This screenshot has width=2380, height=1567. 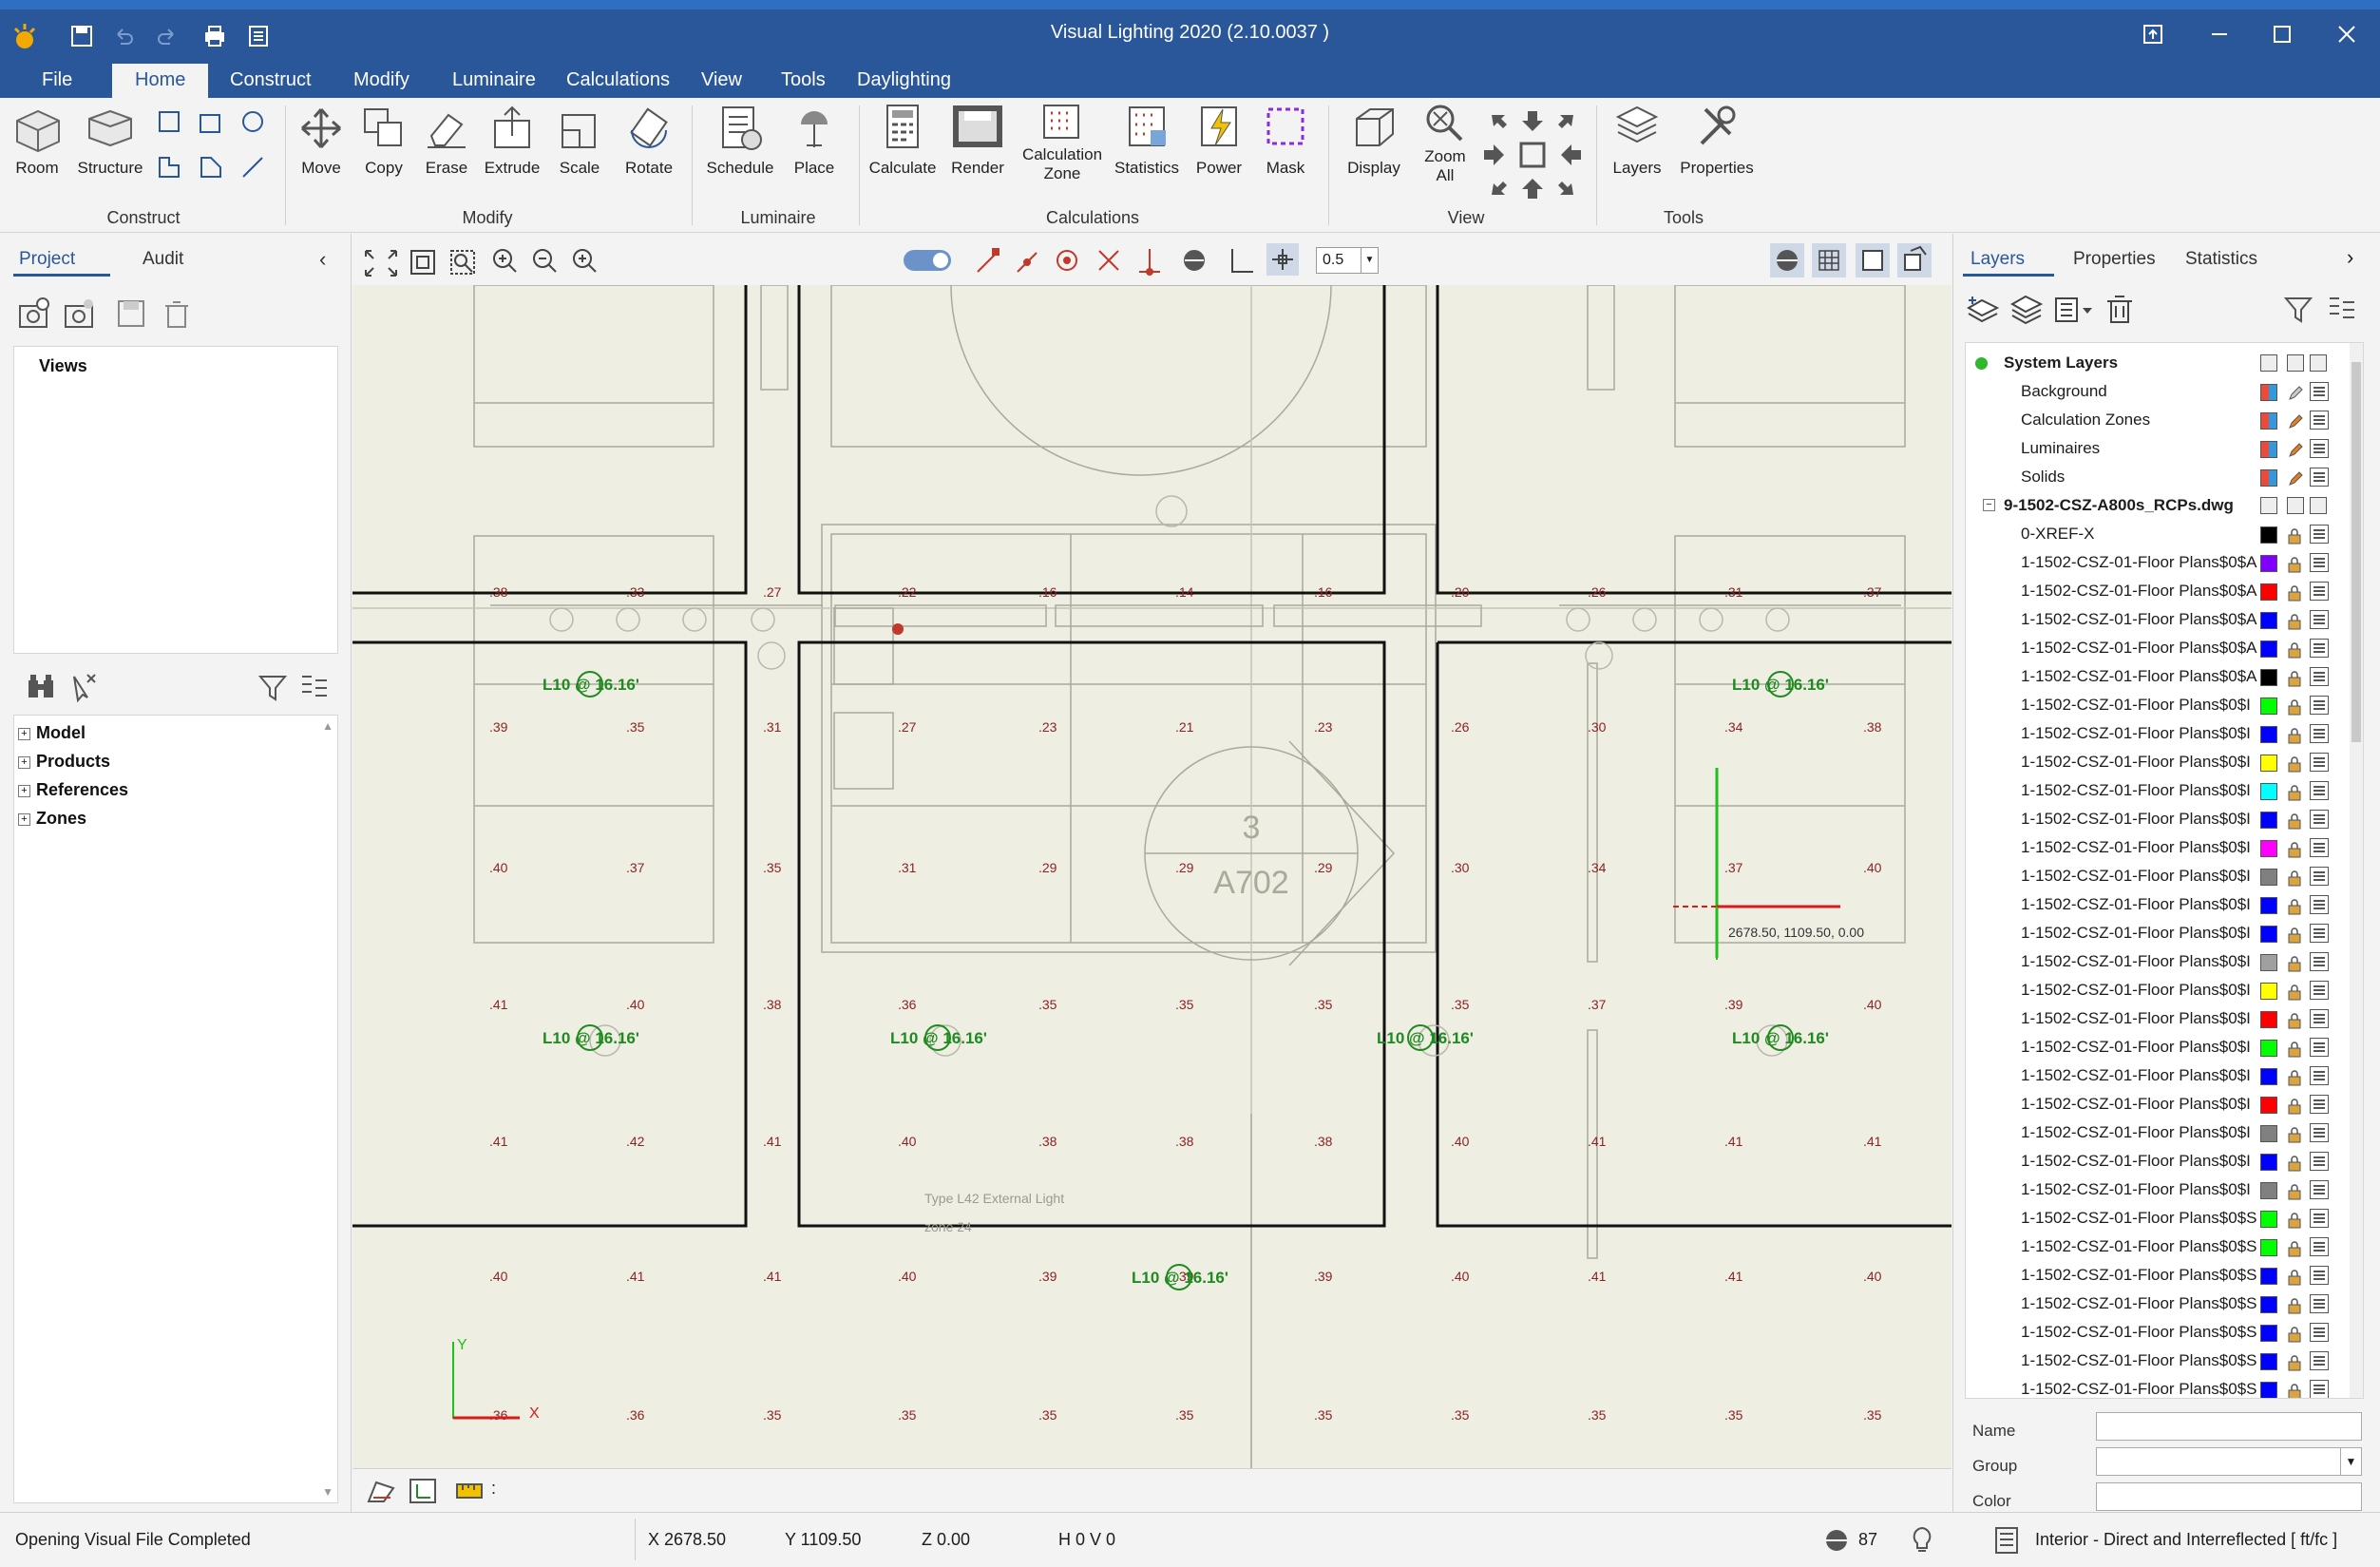 What do you see at coordinates (1369, 260) in the screenshot?
I see `chevron-down-icon: ▼` at bounding box center [1369, 260].